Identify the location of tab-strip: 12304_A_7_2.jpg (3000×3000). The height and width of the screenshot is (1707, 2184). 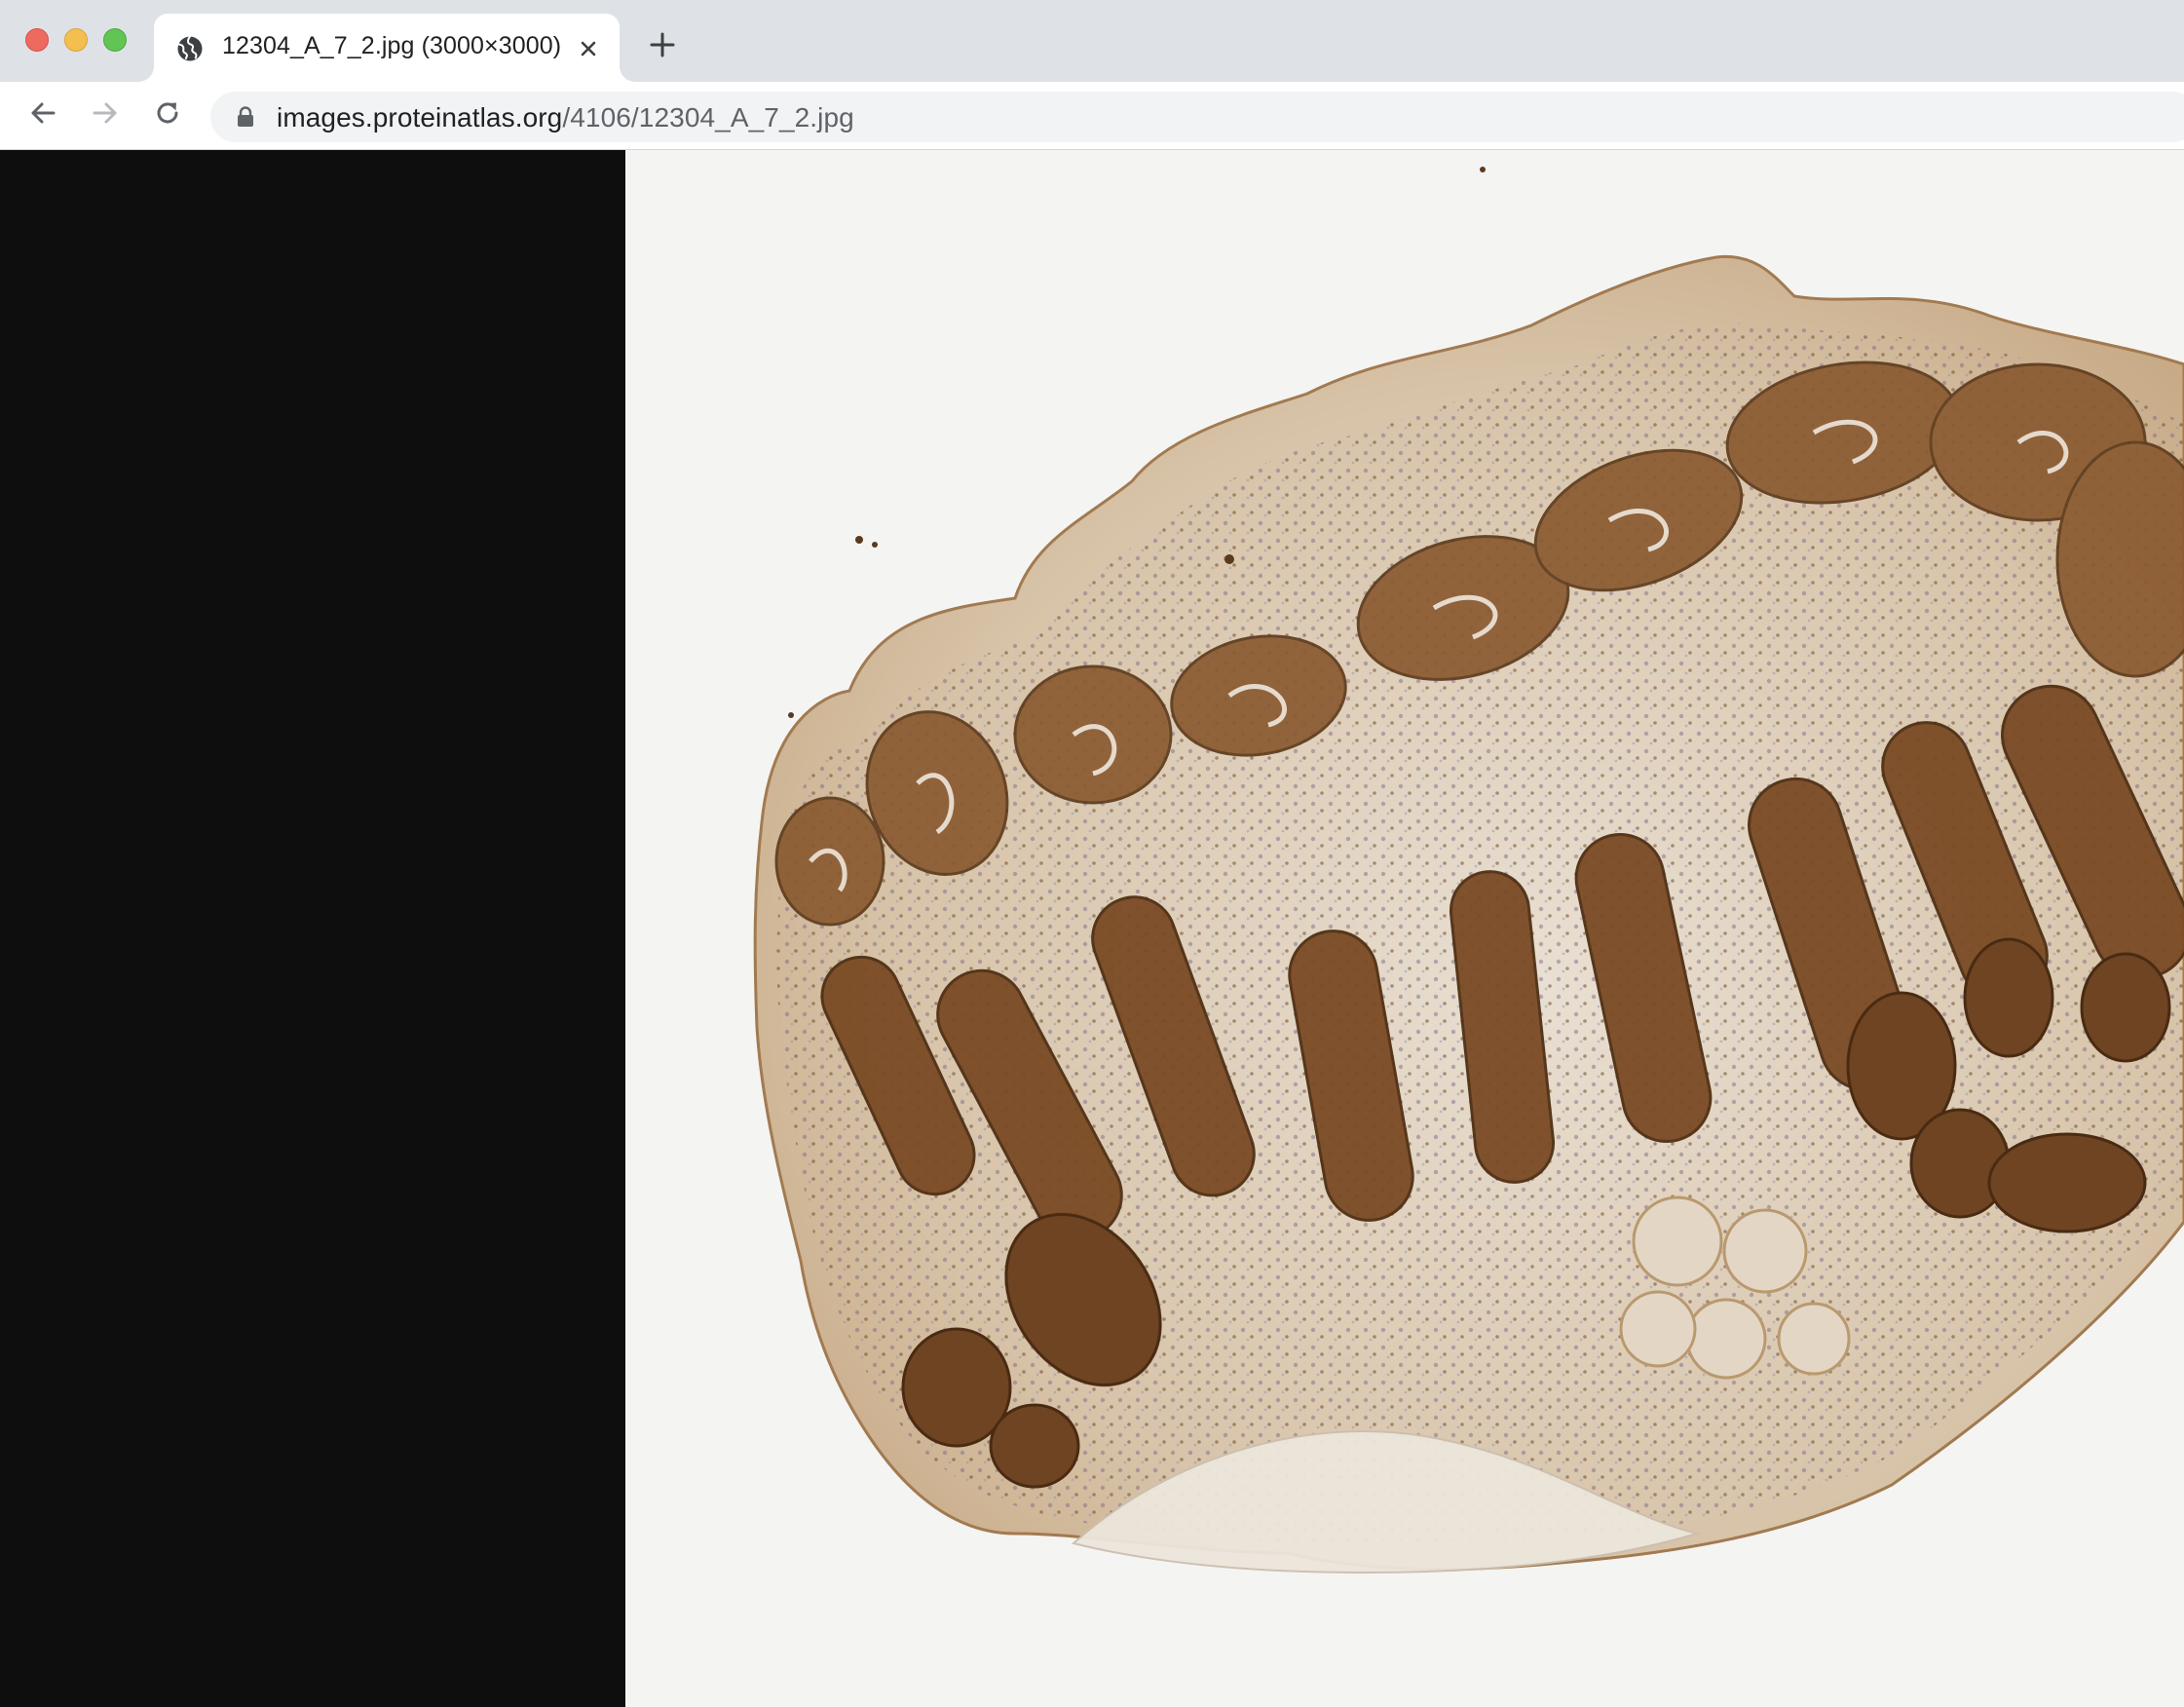
(1092, 41).